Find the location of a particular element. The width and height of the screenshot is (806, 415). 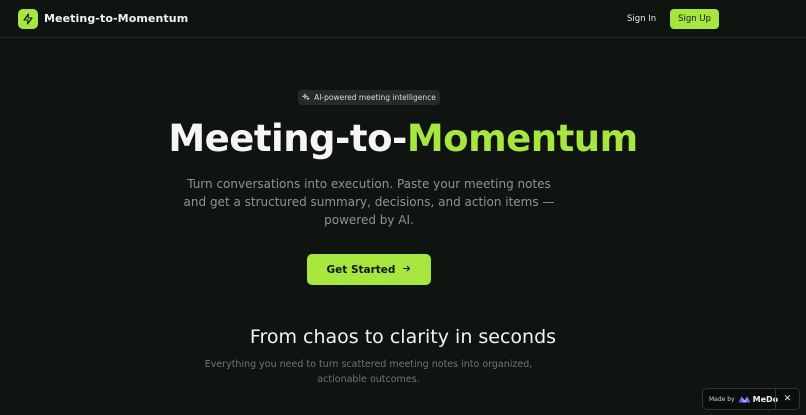

badge-label: AI-powered meeting intelligence is located at coordinates (375, 97).